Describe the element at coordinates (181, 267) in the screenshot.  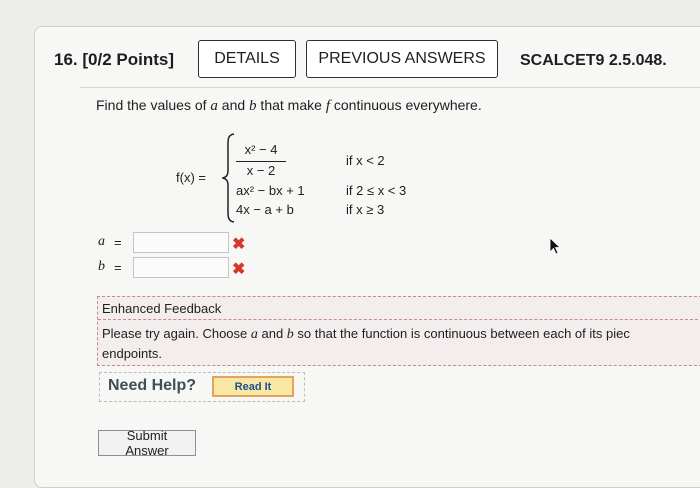
I see `answer-b-input` at that location.